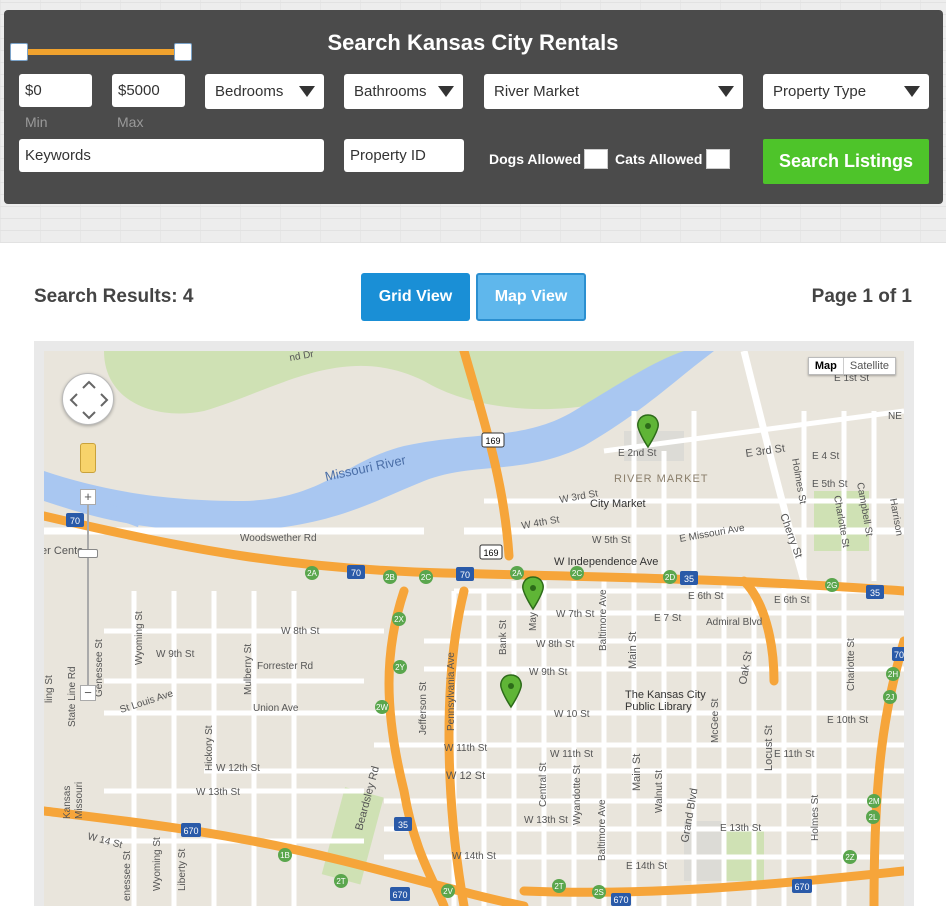 The image size is (946, 906). Describe the element at coordinates (718, 159) in the screenshot. I see `cats-allowed-checkbox` at that location.